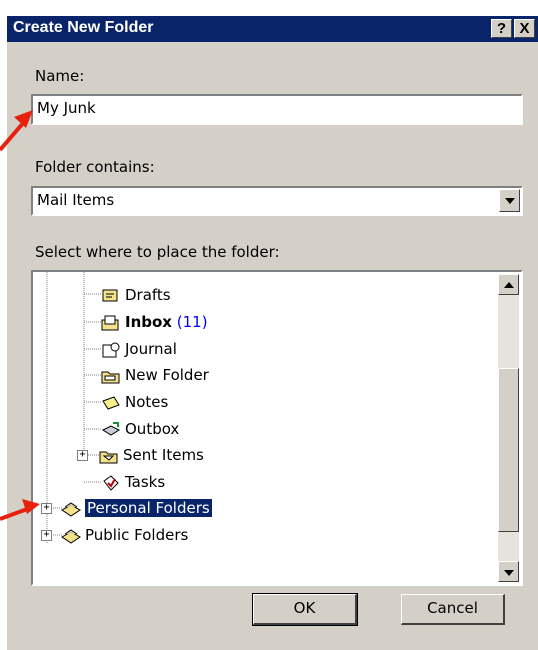 The height and width of the screenshot is (650, 538). What do you see at coordinates (501, 28) in the screenshot?
I see `help-button: ?` at bounding box center [501, 28].